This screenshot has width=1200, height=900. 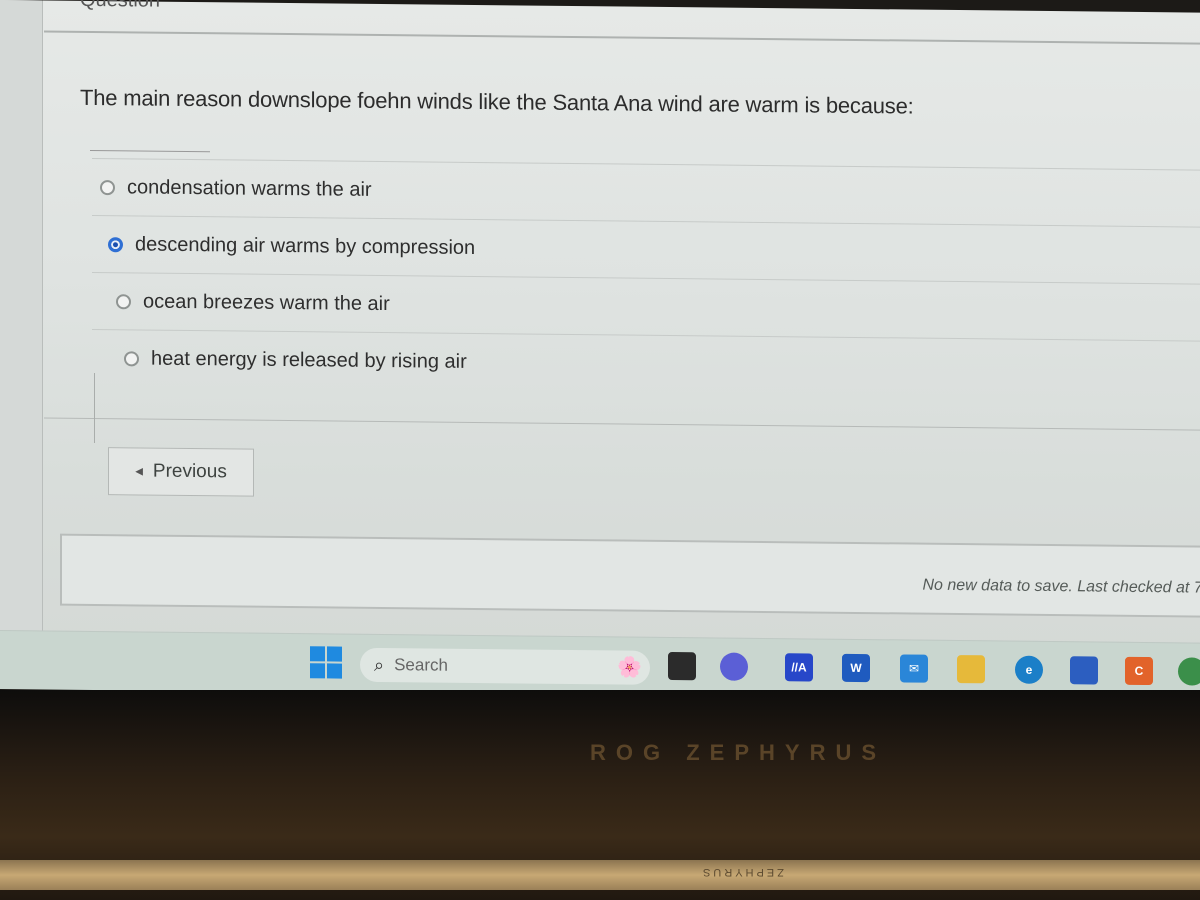 I want to click on question-header: Question, so click(x=120, y=6).